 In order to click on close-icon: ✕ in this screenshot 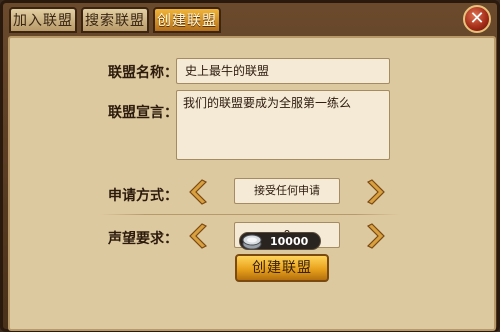, I will do `click(477, 19)`.